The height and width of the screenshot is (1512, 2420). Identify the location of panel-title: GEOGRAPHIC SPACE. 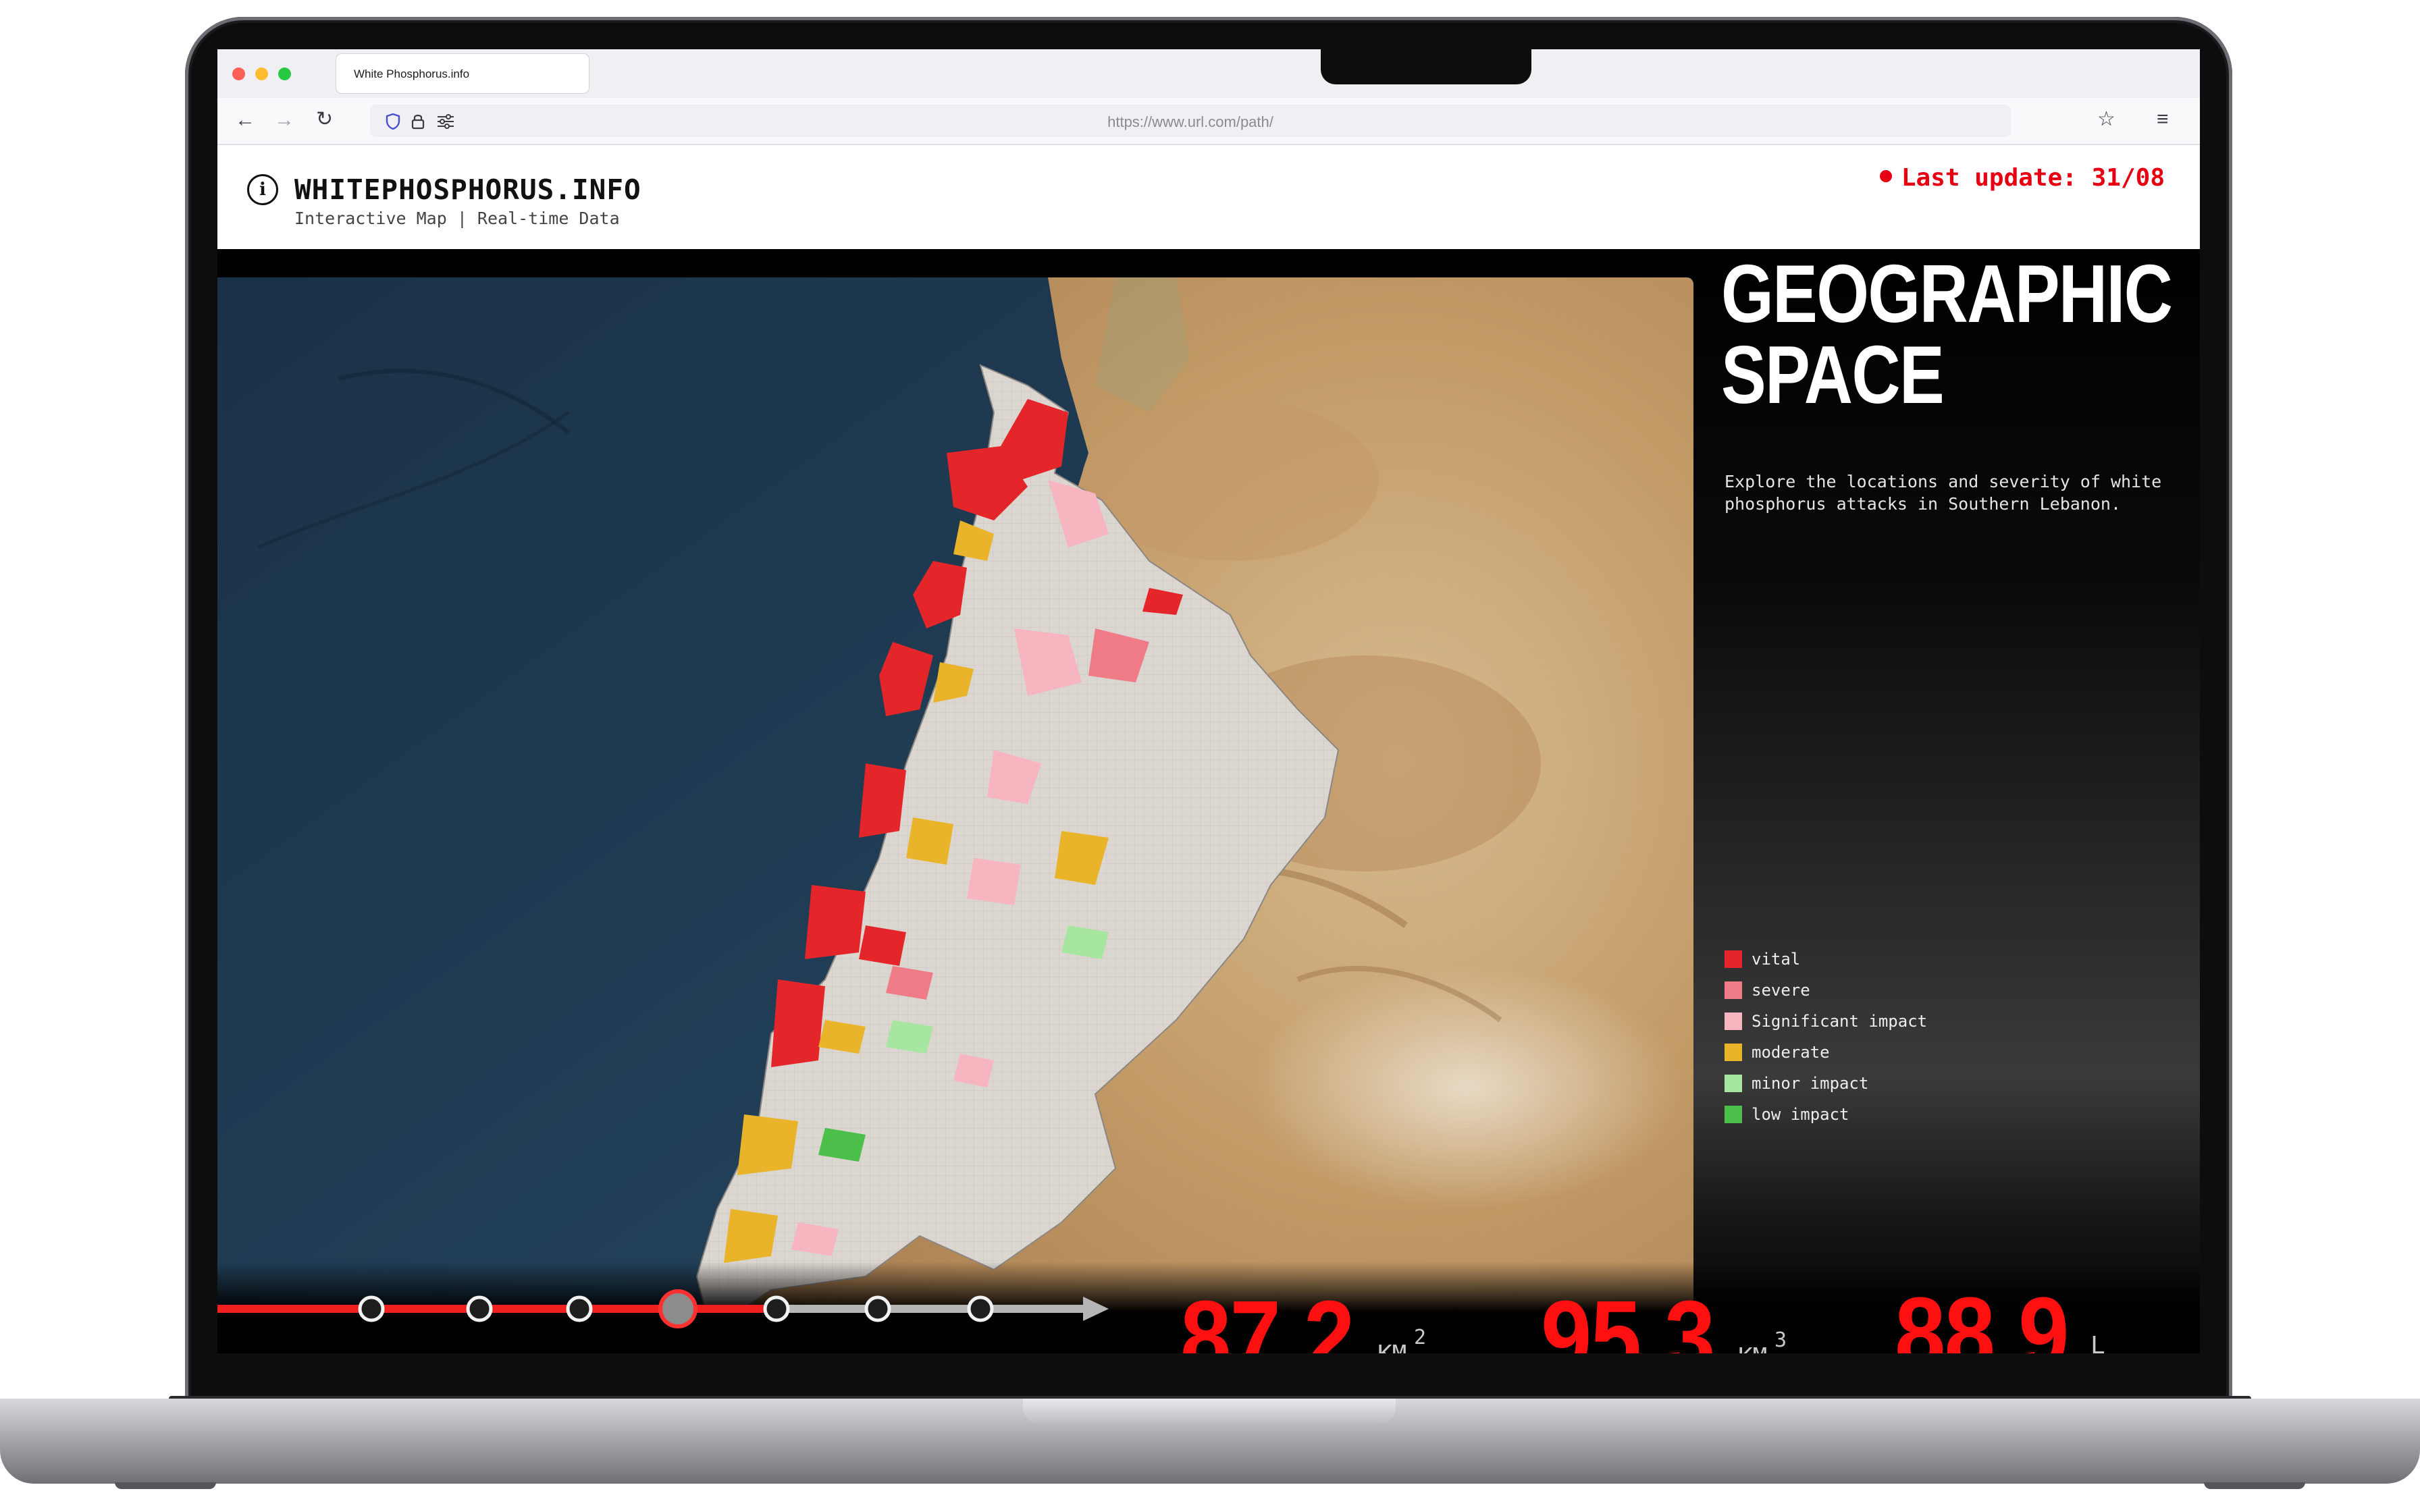
(1959, 334).